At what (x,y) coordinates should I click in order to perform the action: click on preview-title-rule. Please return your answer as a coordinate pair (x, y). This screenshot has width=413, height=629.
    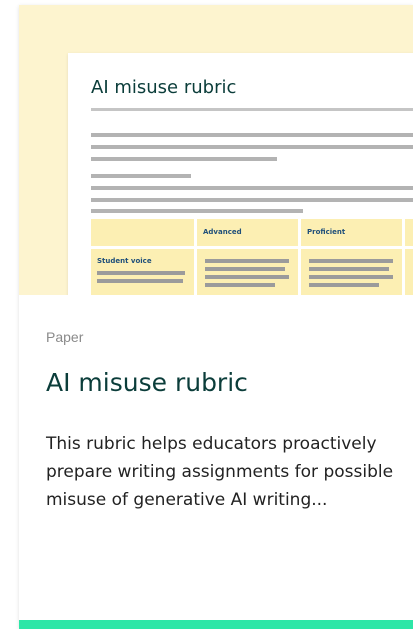
    Looking at the image, I should click on (252, 109).